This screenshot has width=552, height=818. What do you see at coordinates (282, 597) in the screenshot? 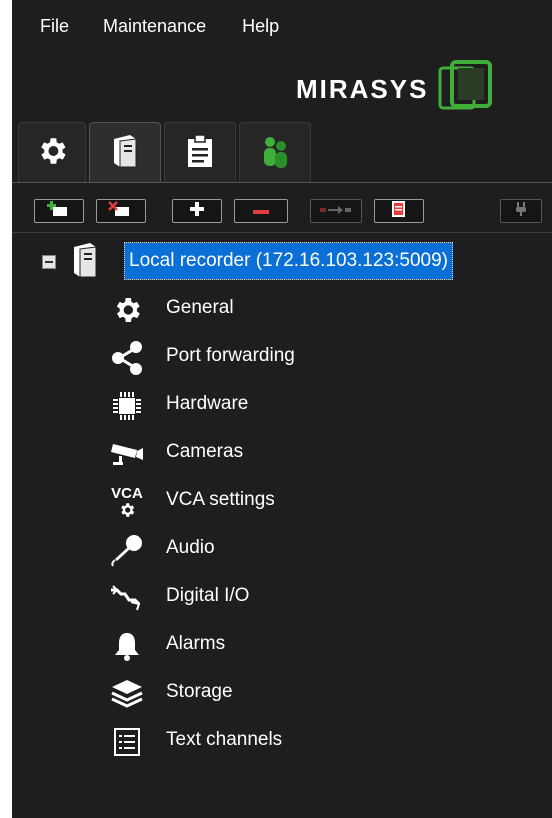
I see `tree-item-digital-io: Digital I/O` at bounding box center [282, 597].